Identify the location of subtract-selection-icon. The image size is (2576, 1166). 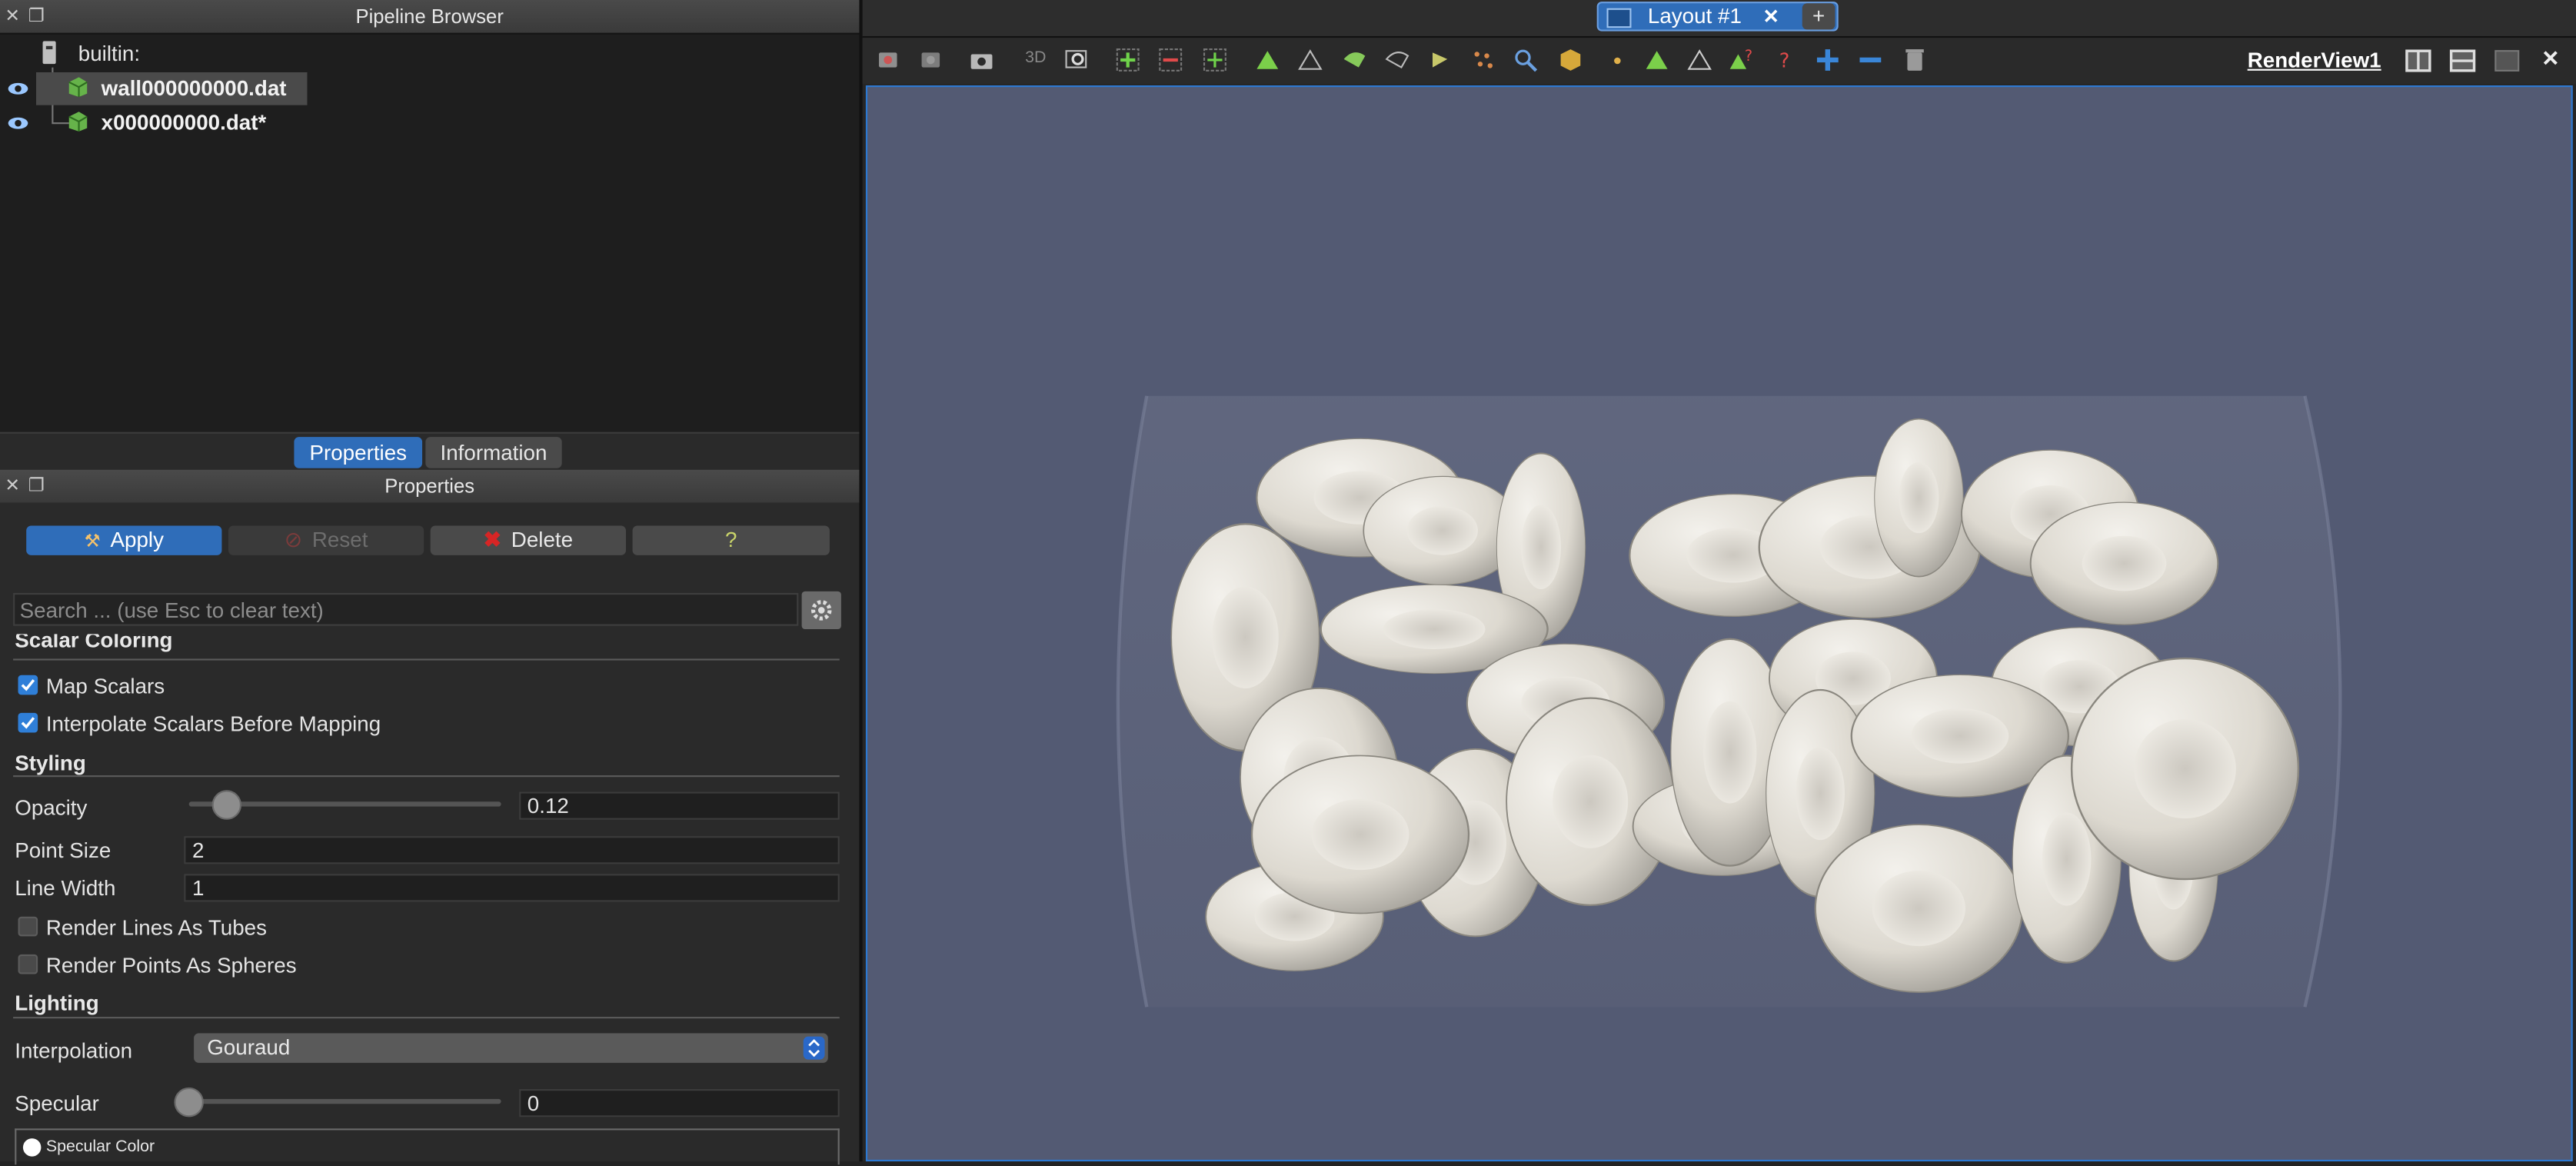
(1870, 60).